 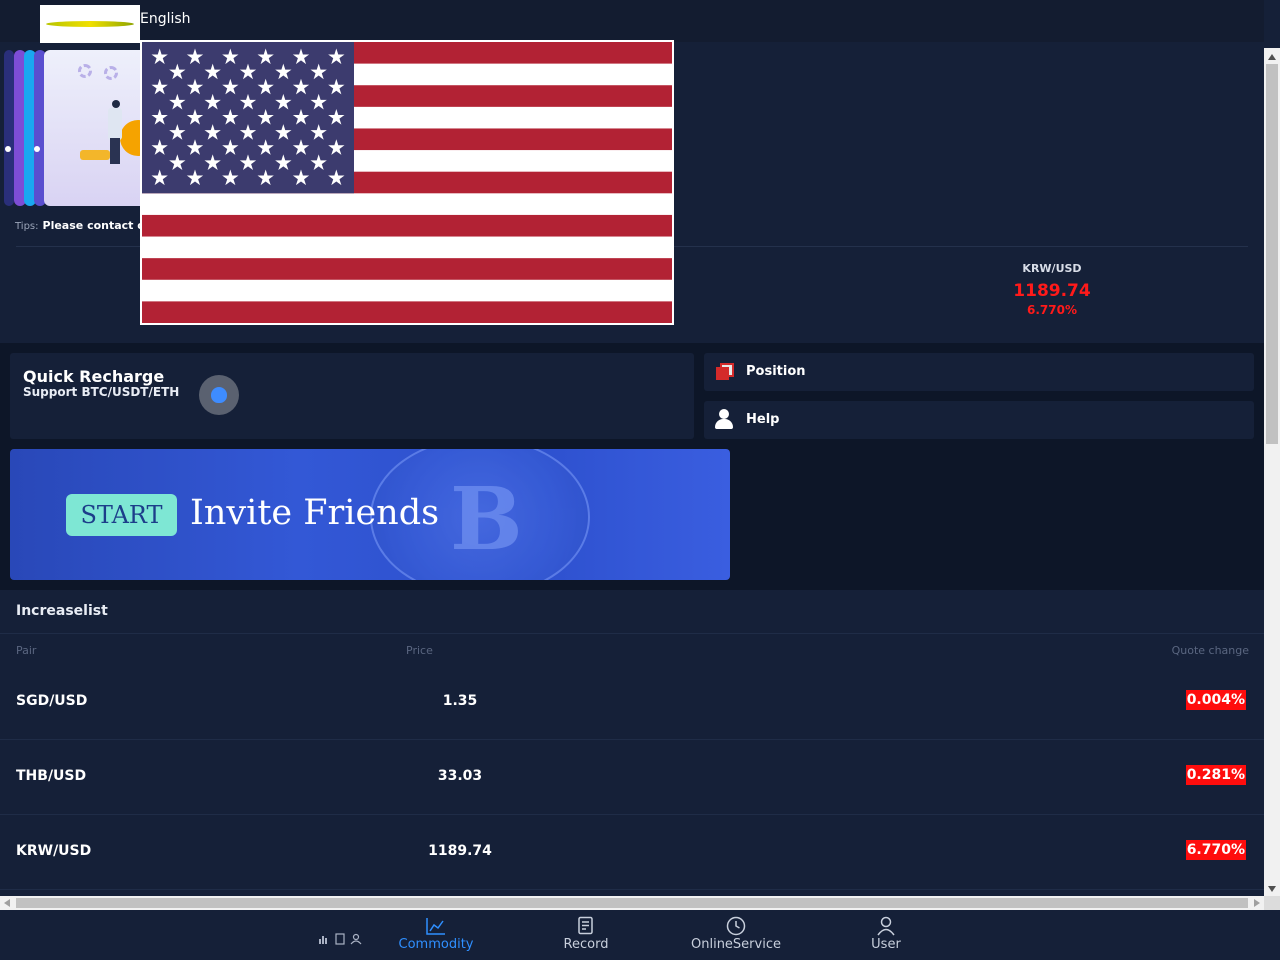 I want to click on nav-label: OnlineService, so click(x=736, y=944).